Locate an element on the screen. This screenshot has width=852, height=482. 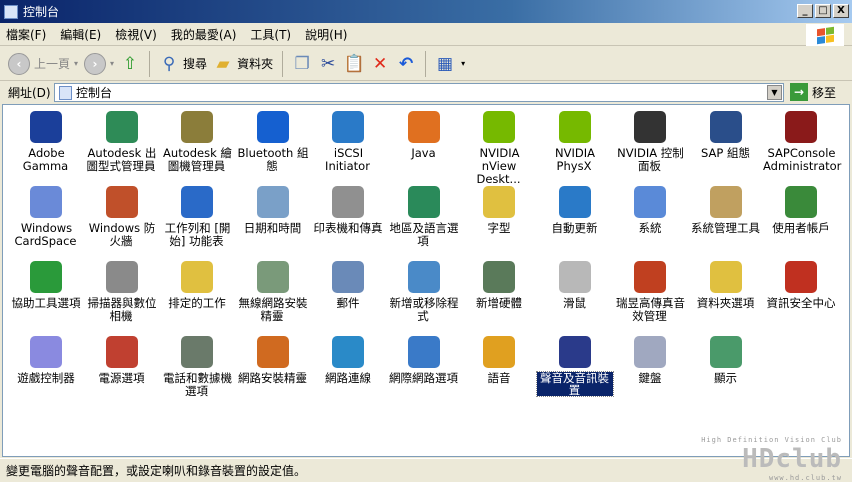
shield-icon is located at coordinates (801, 277).